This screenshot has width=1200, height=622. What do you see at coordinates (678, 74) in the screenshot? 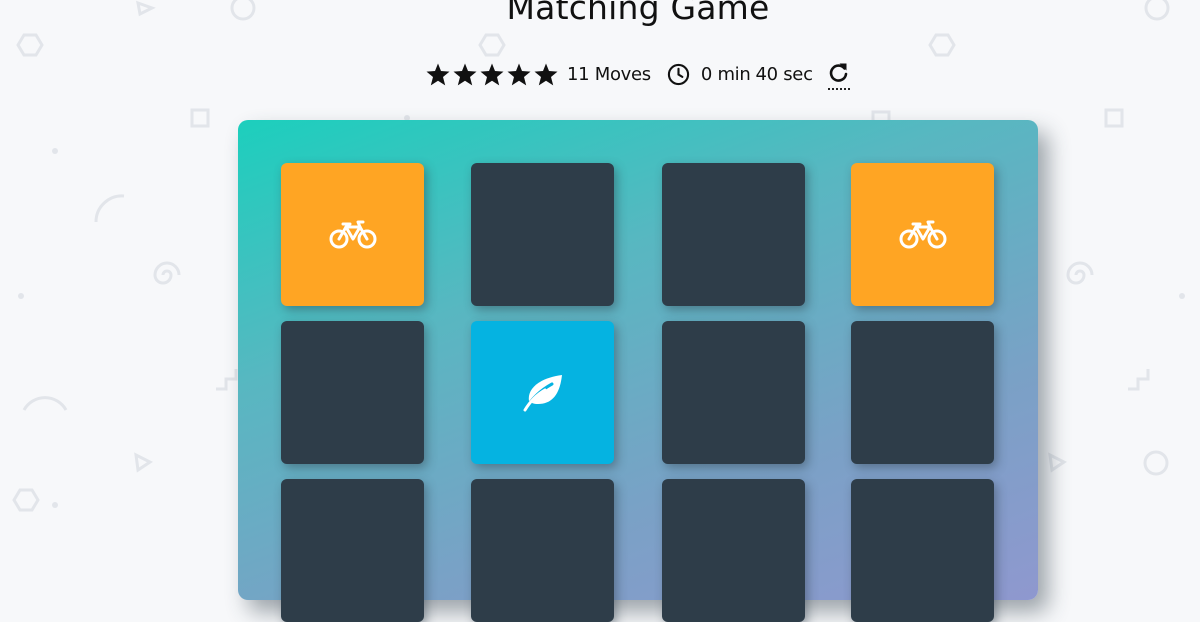
I see `clock-icon` at bounding box center [678, 74].